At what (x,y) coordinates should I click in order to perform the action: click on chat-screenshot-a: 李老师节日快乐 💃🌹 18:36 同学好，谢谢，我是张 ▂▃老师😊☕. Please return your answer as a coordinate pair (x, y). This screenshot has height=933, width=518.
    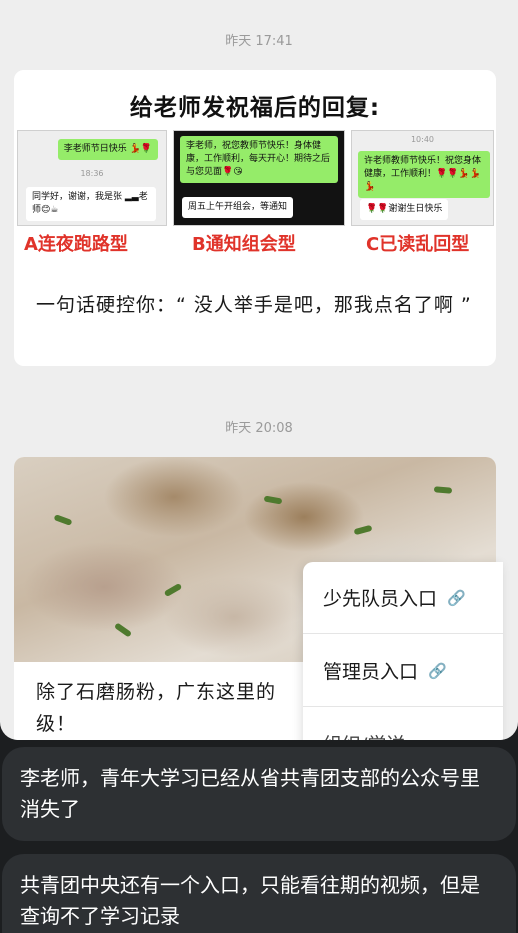
    Looking at the image, I should click on (92, 178).